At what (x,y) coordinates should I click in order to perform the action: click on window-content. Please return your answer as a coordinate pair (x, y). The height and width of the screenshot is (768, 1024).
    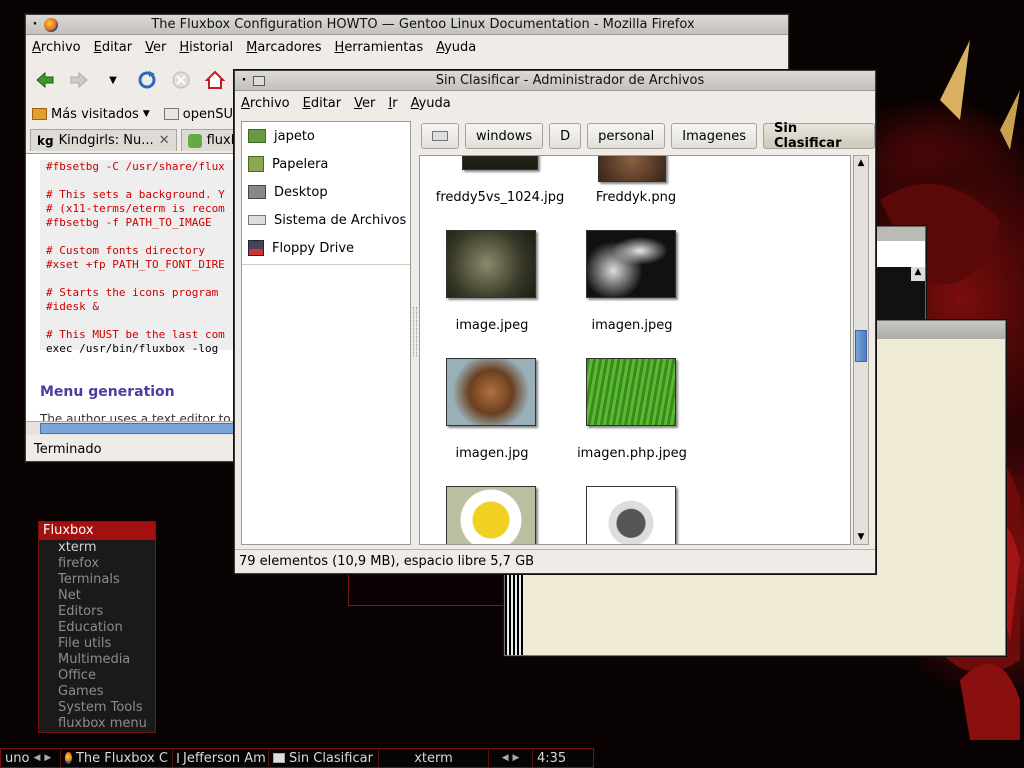
    Looking at the image, I should click on (900, 254).